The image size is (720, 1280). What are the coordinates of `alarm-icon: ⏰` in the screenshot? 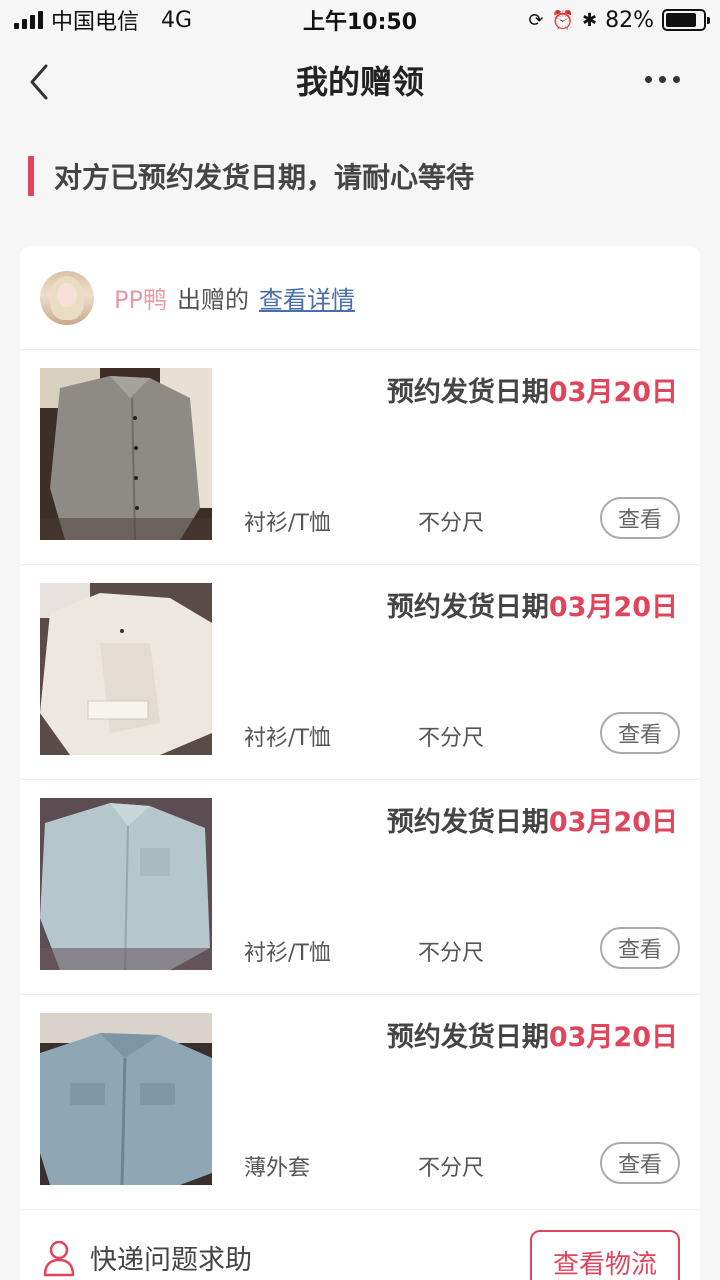 It's located at (562, 20).